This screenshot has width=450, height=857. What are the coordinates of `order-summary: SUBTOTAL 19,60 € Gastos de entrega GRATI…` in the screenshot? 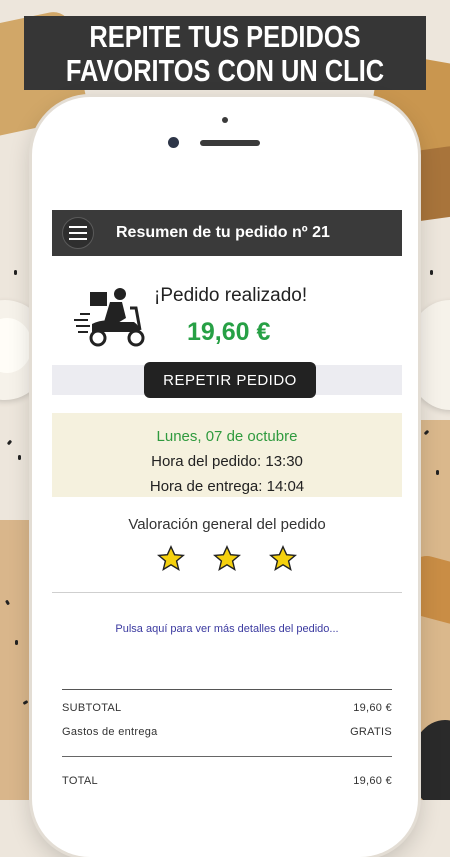 It's located at (227, 738).